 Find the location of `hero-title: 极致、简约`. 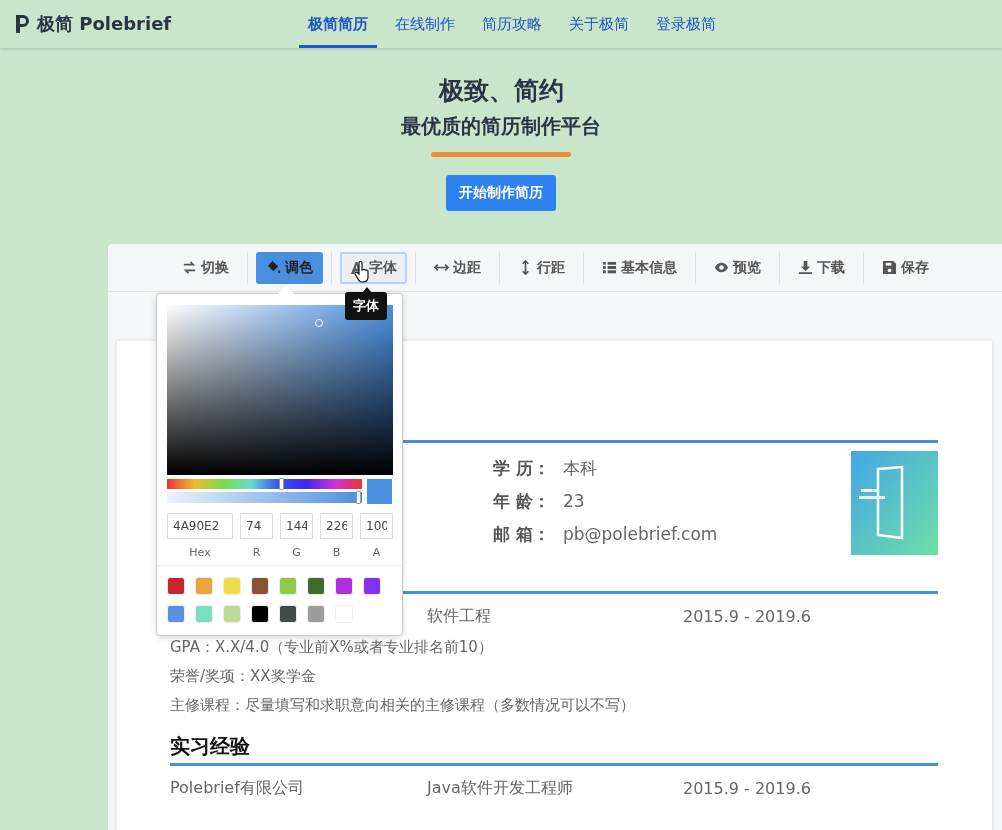

hero-title: 极致、简约 is located at coordinates (501, 91).